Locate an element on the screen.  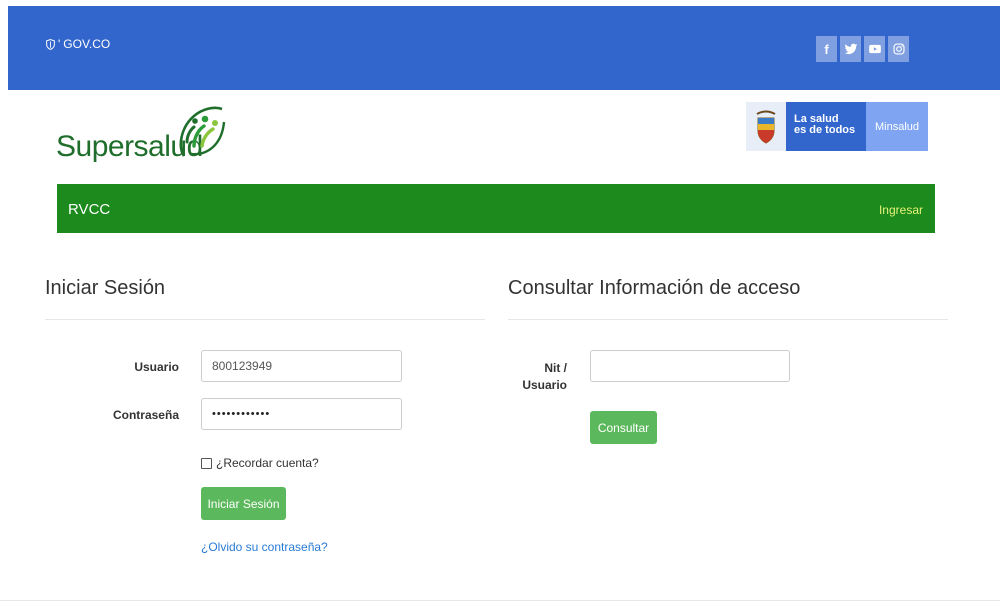
nit-label-line2: Usuario is located at coordinates (544, 385).